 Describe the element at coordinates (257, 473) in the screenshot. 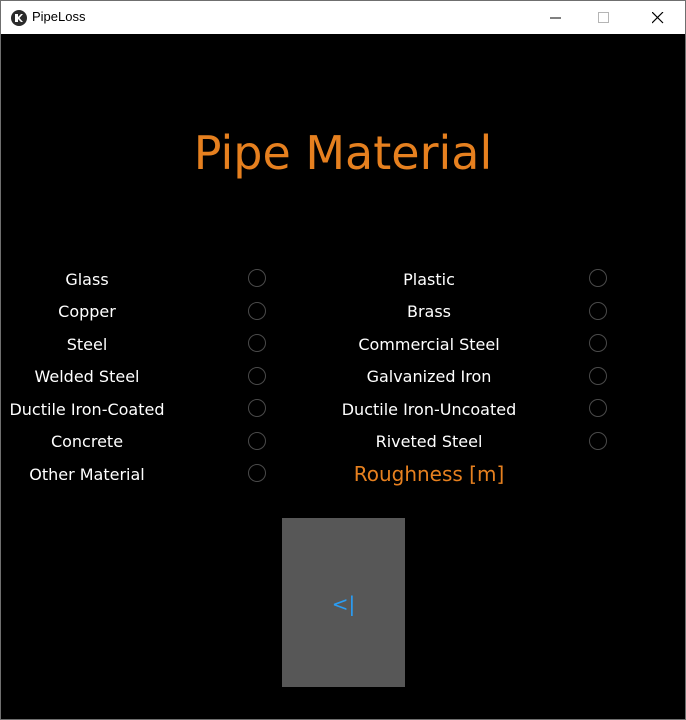

I see `radio-other-material` at that location.